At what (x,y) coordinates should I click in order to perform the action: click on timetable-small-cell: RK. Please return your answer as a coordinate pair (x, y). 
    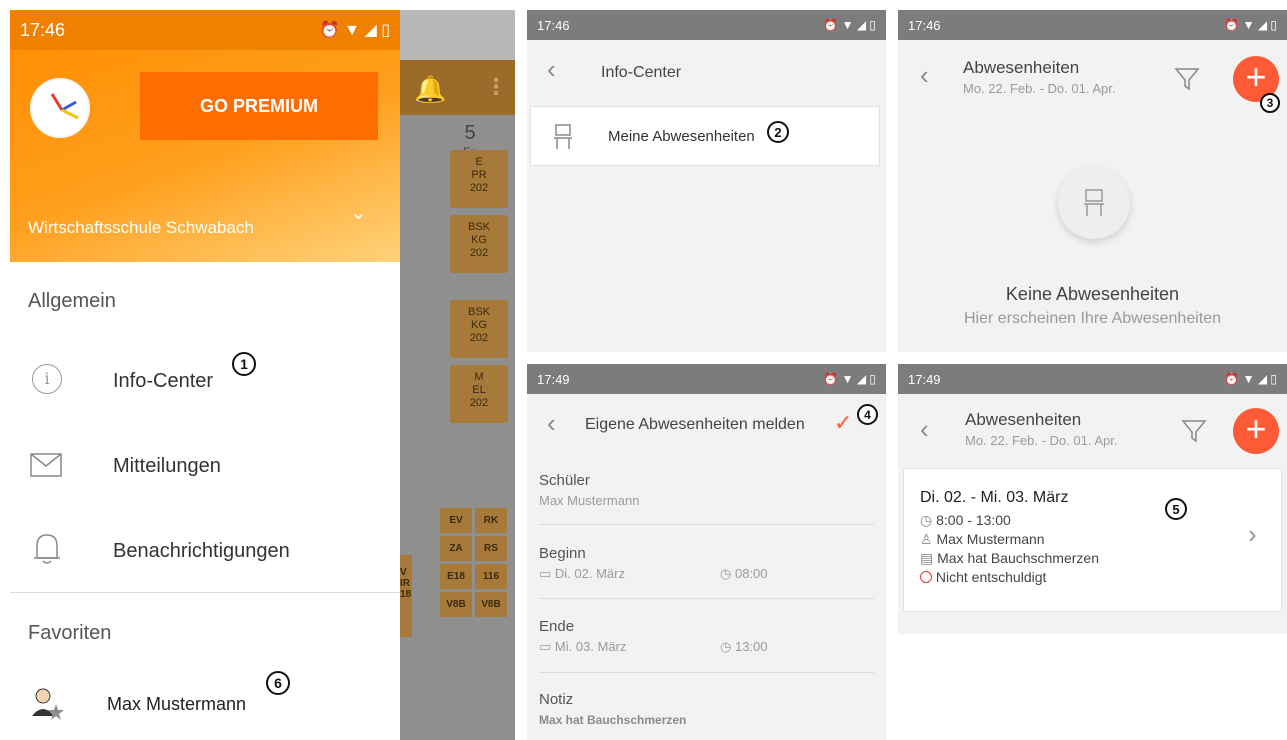
    Looking at the image, I should click on (491, 520).